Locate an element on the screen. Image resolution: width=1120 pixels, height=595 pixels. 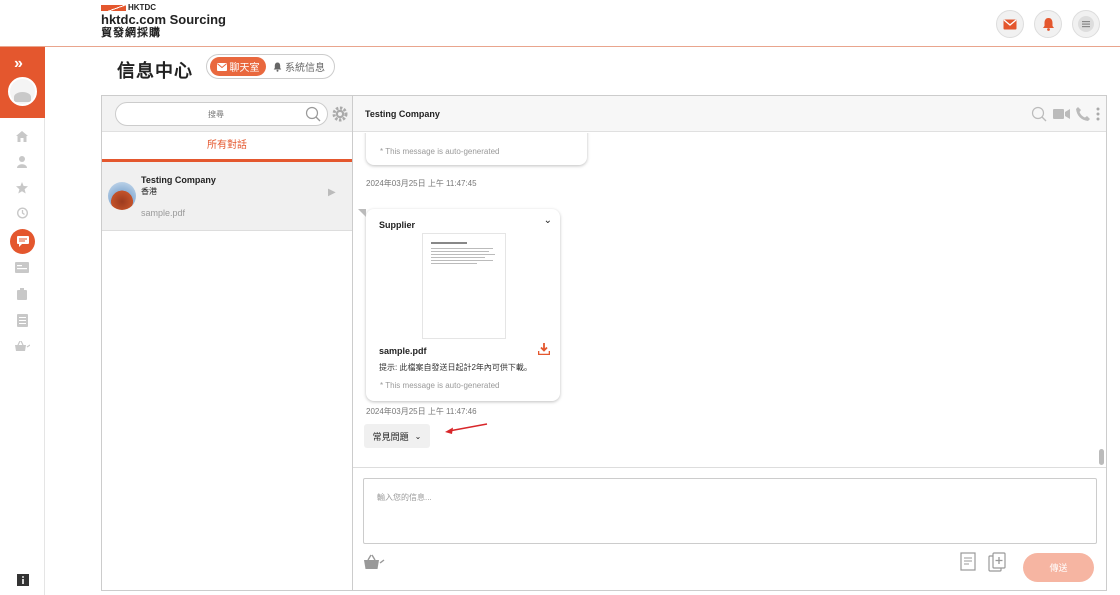
avatar is located at coordinates (22, 91).